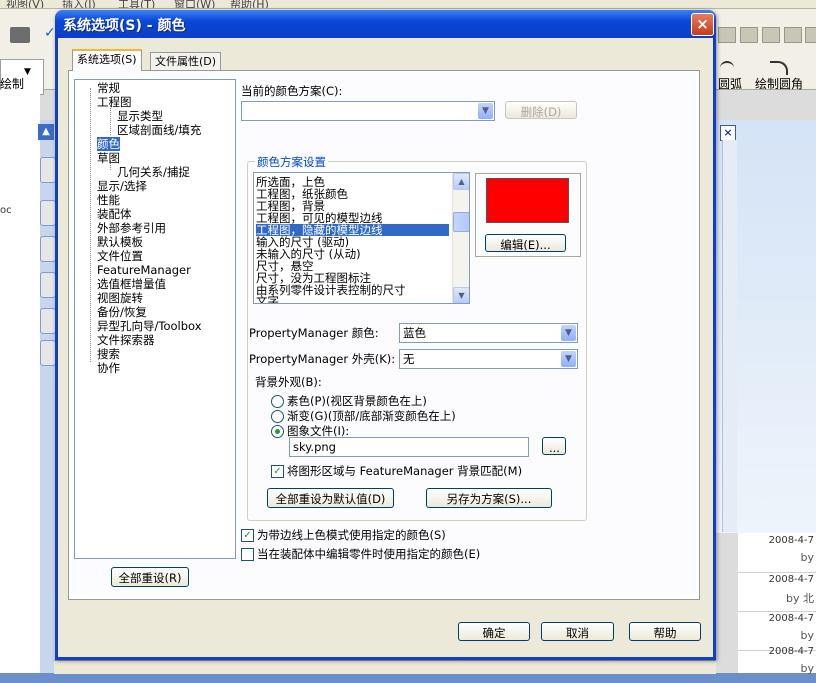 This screenshot has width=816, height=683. I want to click on fillet-label: 绘制圆角, so click(779, 83).